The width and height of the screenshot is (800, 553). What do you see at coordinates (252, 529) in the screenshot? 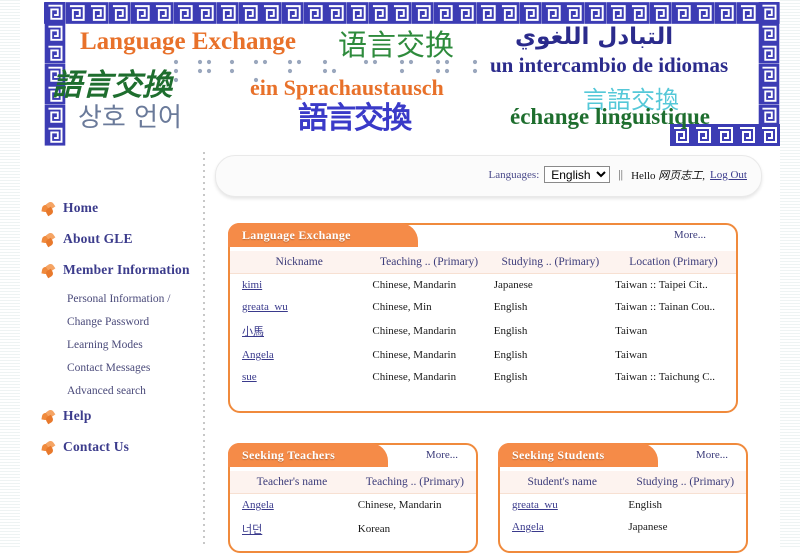
I see `teacher-name-link: 너던` at bounding box center [252, 529].